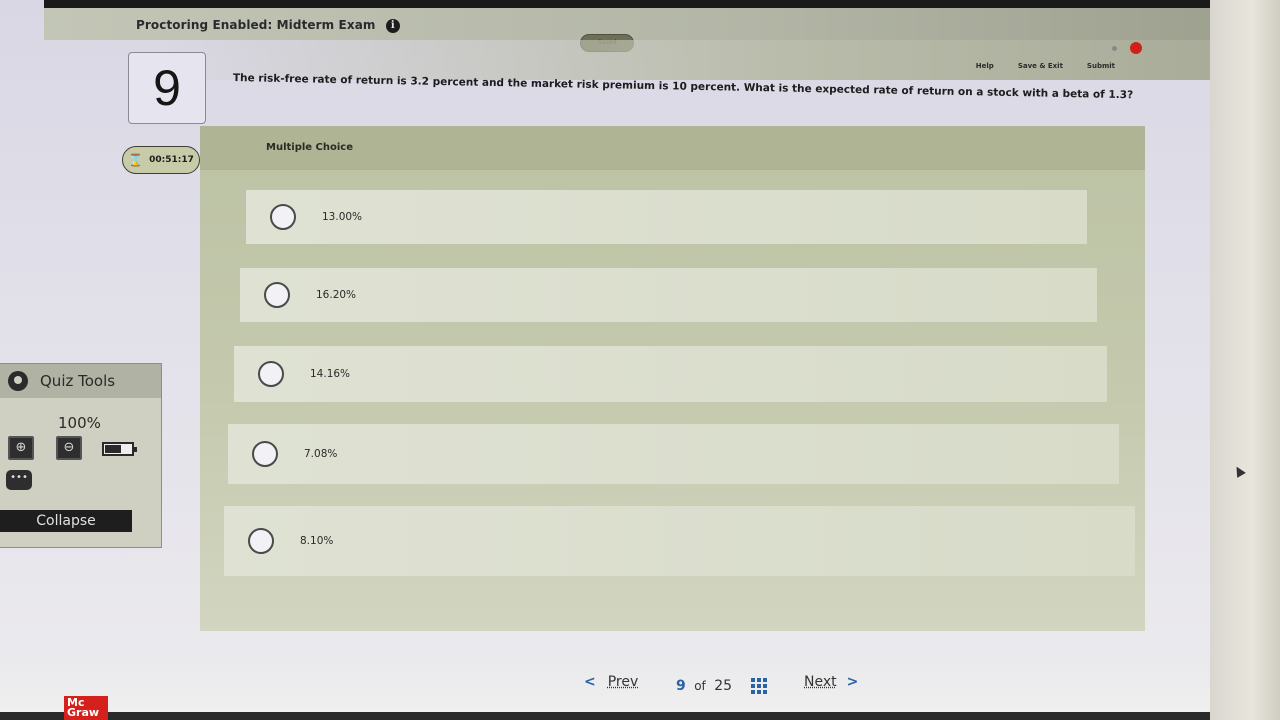 Image resolution: width=1280 pixels, height=720 pixels. What do you see at coordinates (759, 686) in the screenshot?
I see `question-grid-icon` at bounding box center [759, 686].